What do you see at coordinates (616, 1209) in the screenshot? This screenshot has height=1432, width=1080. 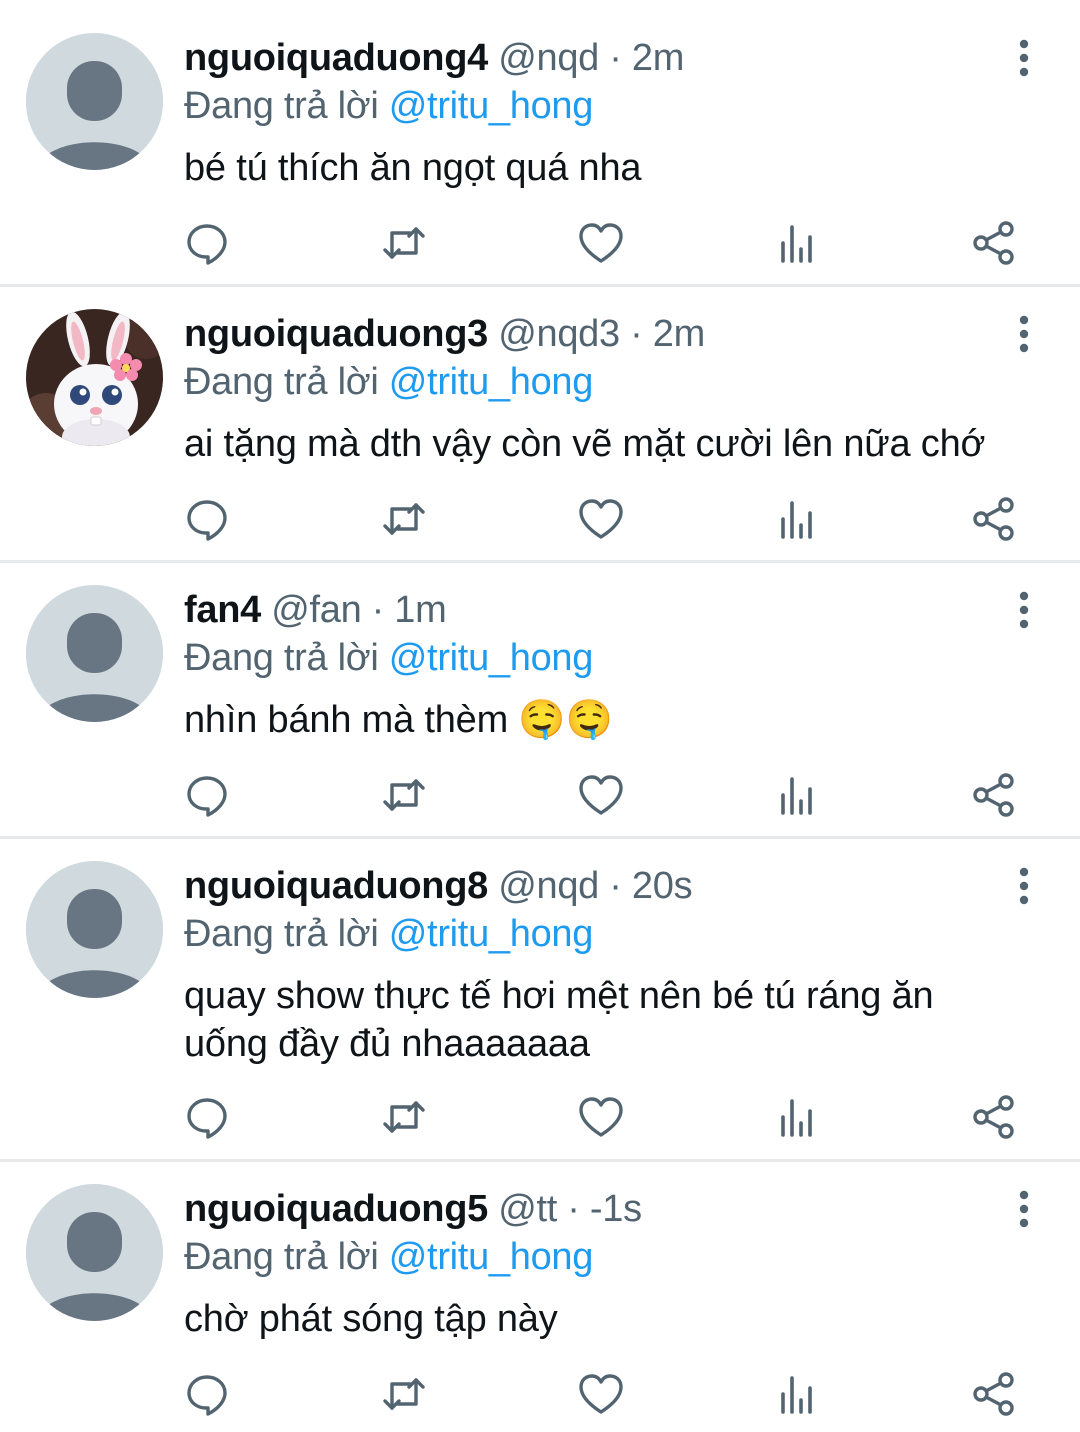 I see `timestamp: -1s` at bounding box center [616, 1209].